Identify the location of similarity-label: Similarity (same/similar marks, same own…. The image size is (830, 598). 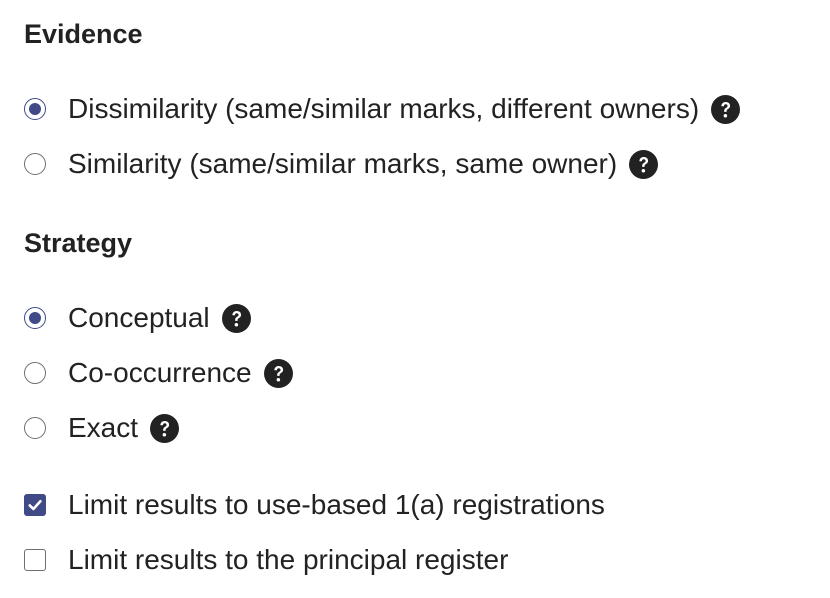
(343, 163).